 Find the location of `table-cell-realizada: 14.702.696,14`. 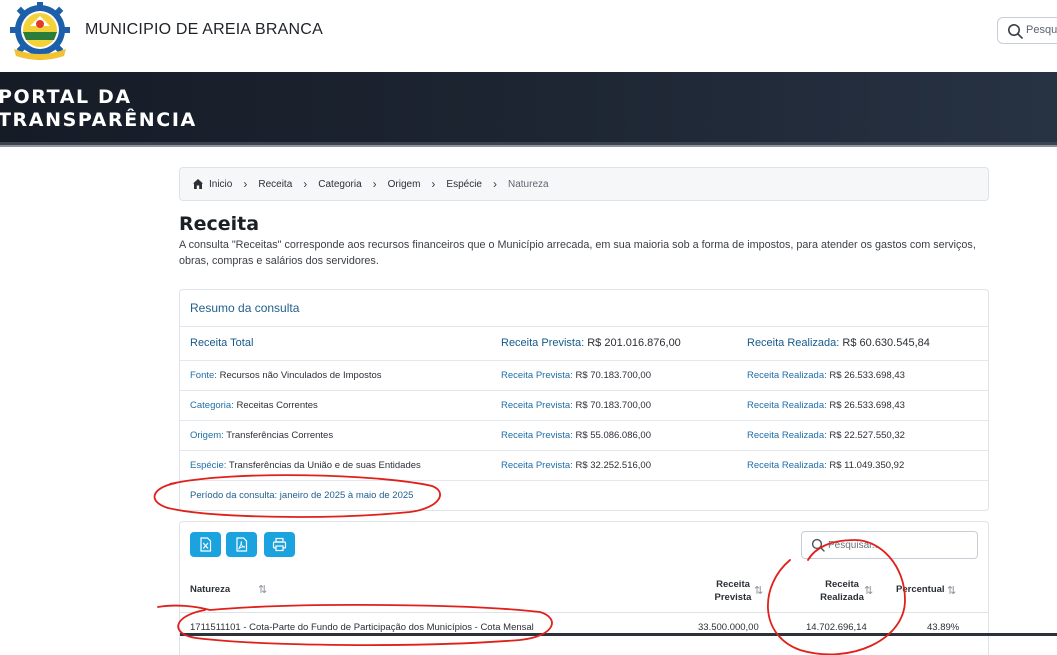

table-cell-realizada: 14.702.696,14 is located at coordinates (836, 627).